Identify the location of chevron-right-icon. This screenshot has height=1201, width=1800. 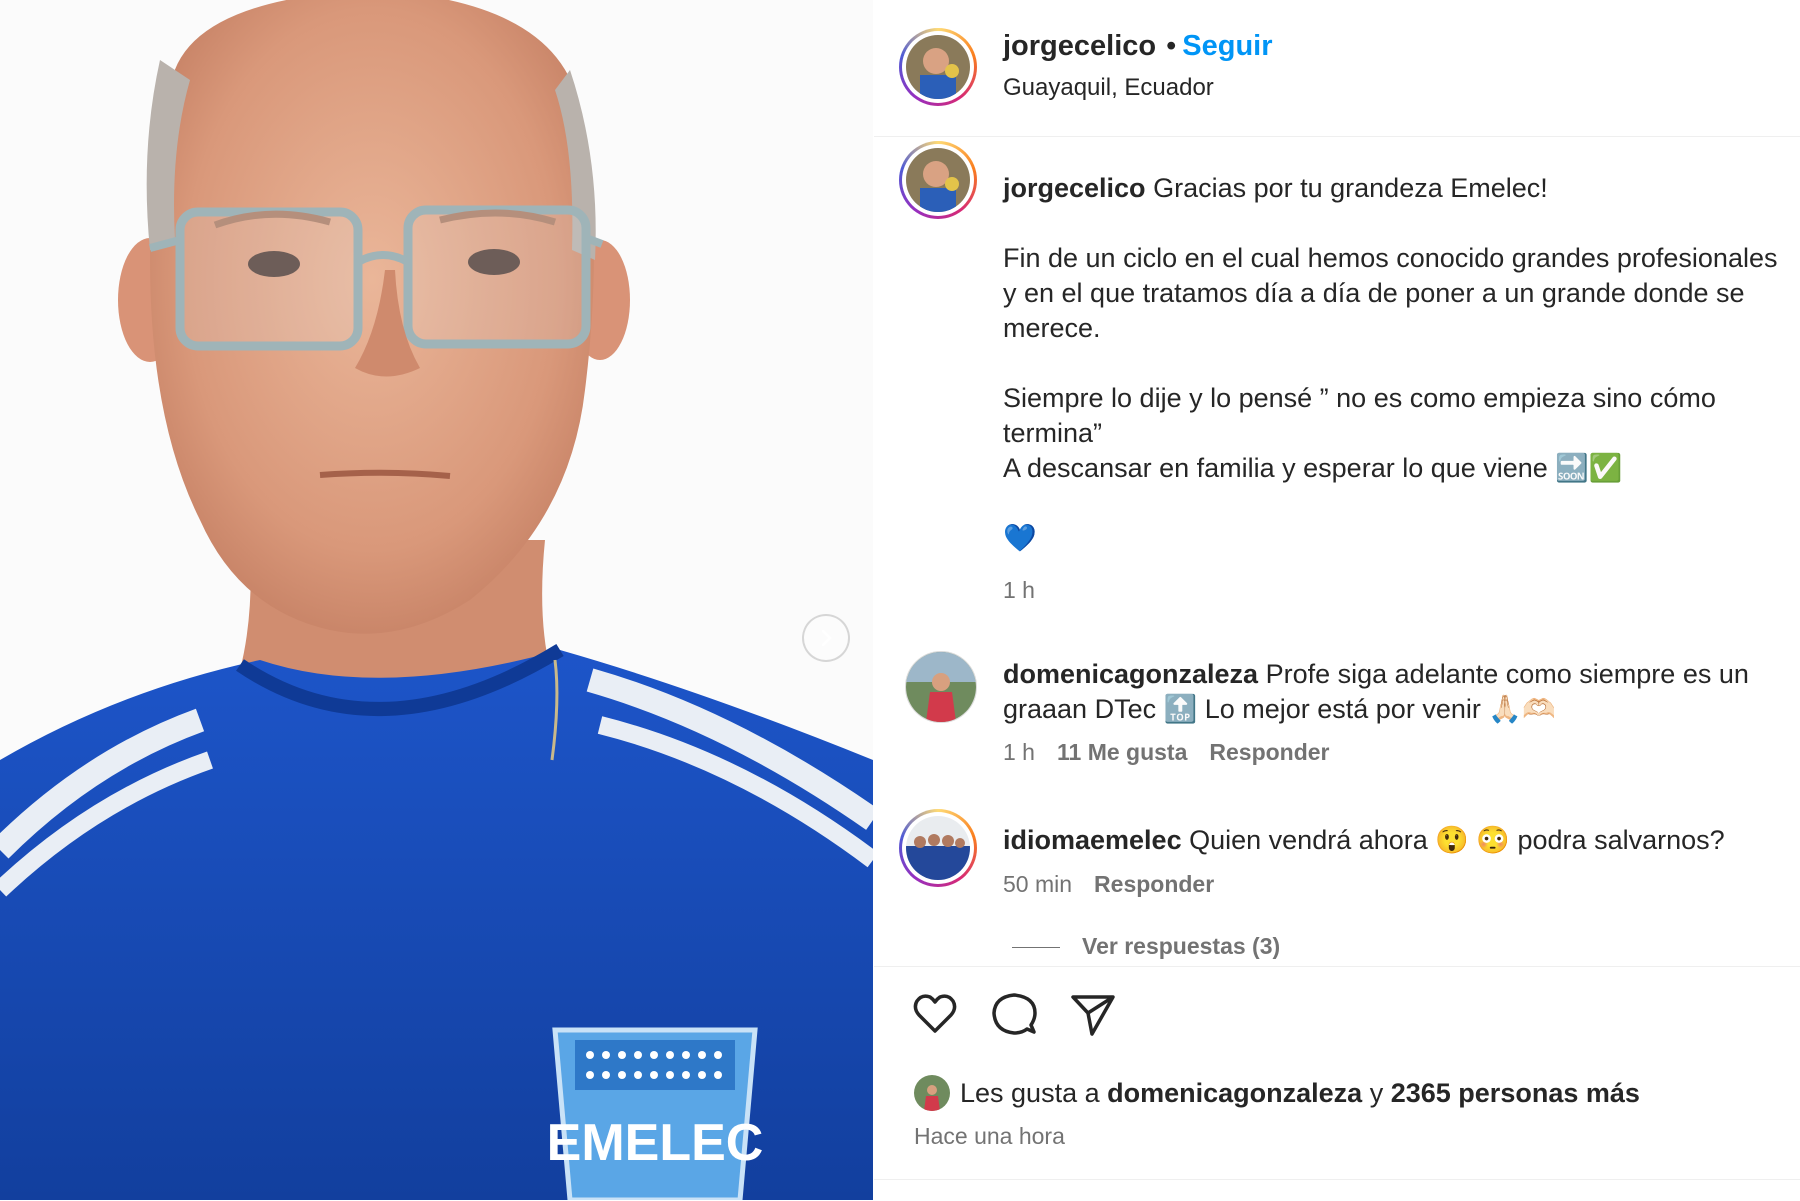
(826, 638).